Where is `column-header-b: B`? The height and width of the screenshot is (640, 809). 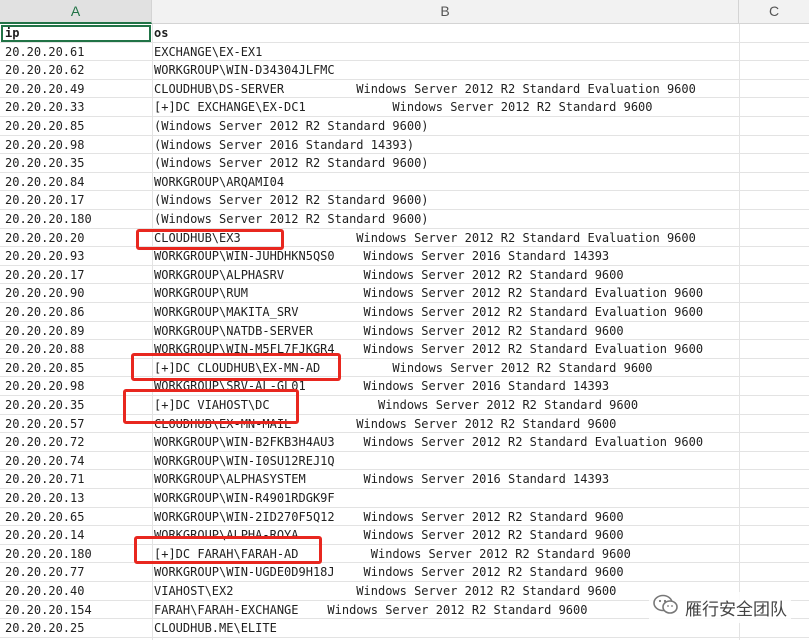
column-header-b: B is located at coordinates (445, 11).